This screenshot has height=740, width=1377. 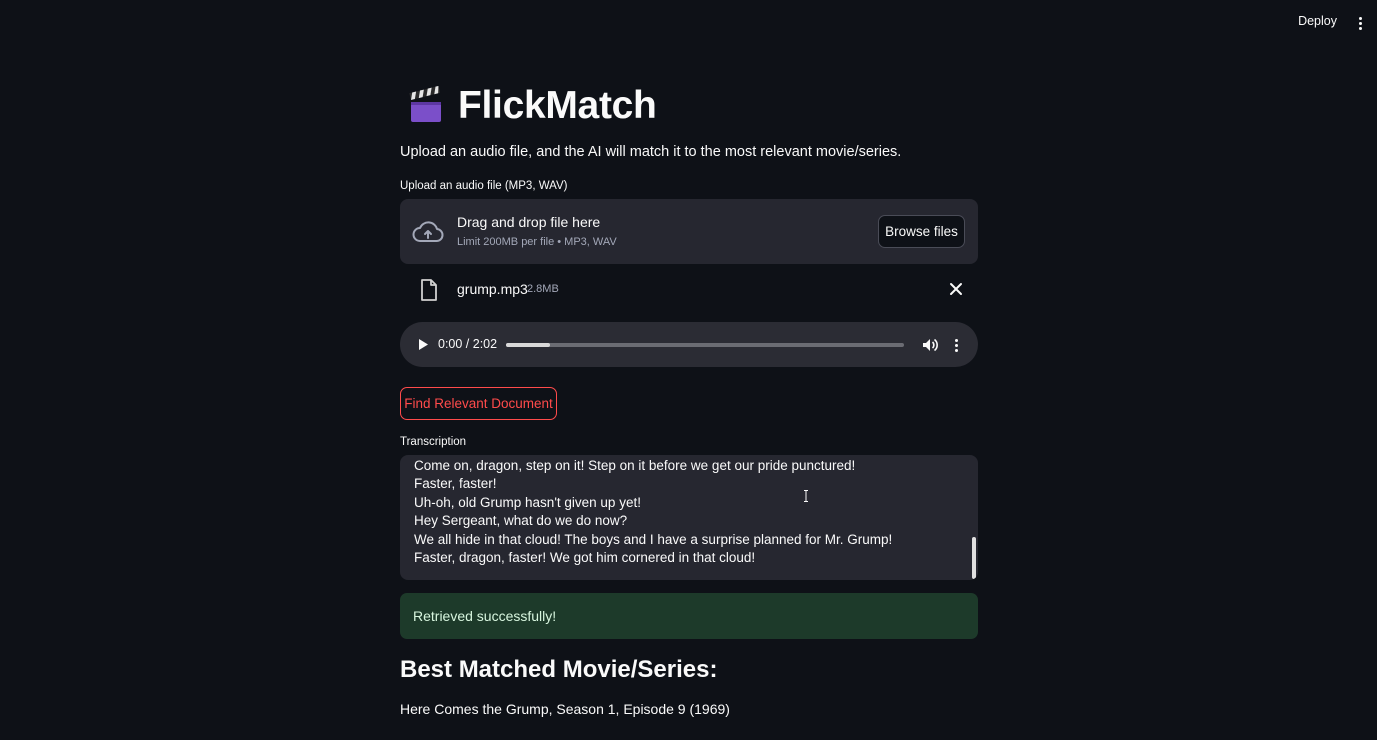 What do you see at coordinates (433, 442) in the screenshot?
I see `transcription-label: Transcription` at bounding box center [433, 442].